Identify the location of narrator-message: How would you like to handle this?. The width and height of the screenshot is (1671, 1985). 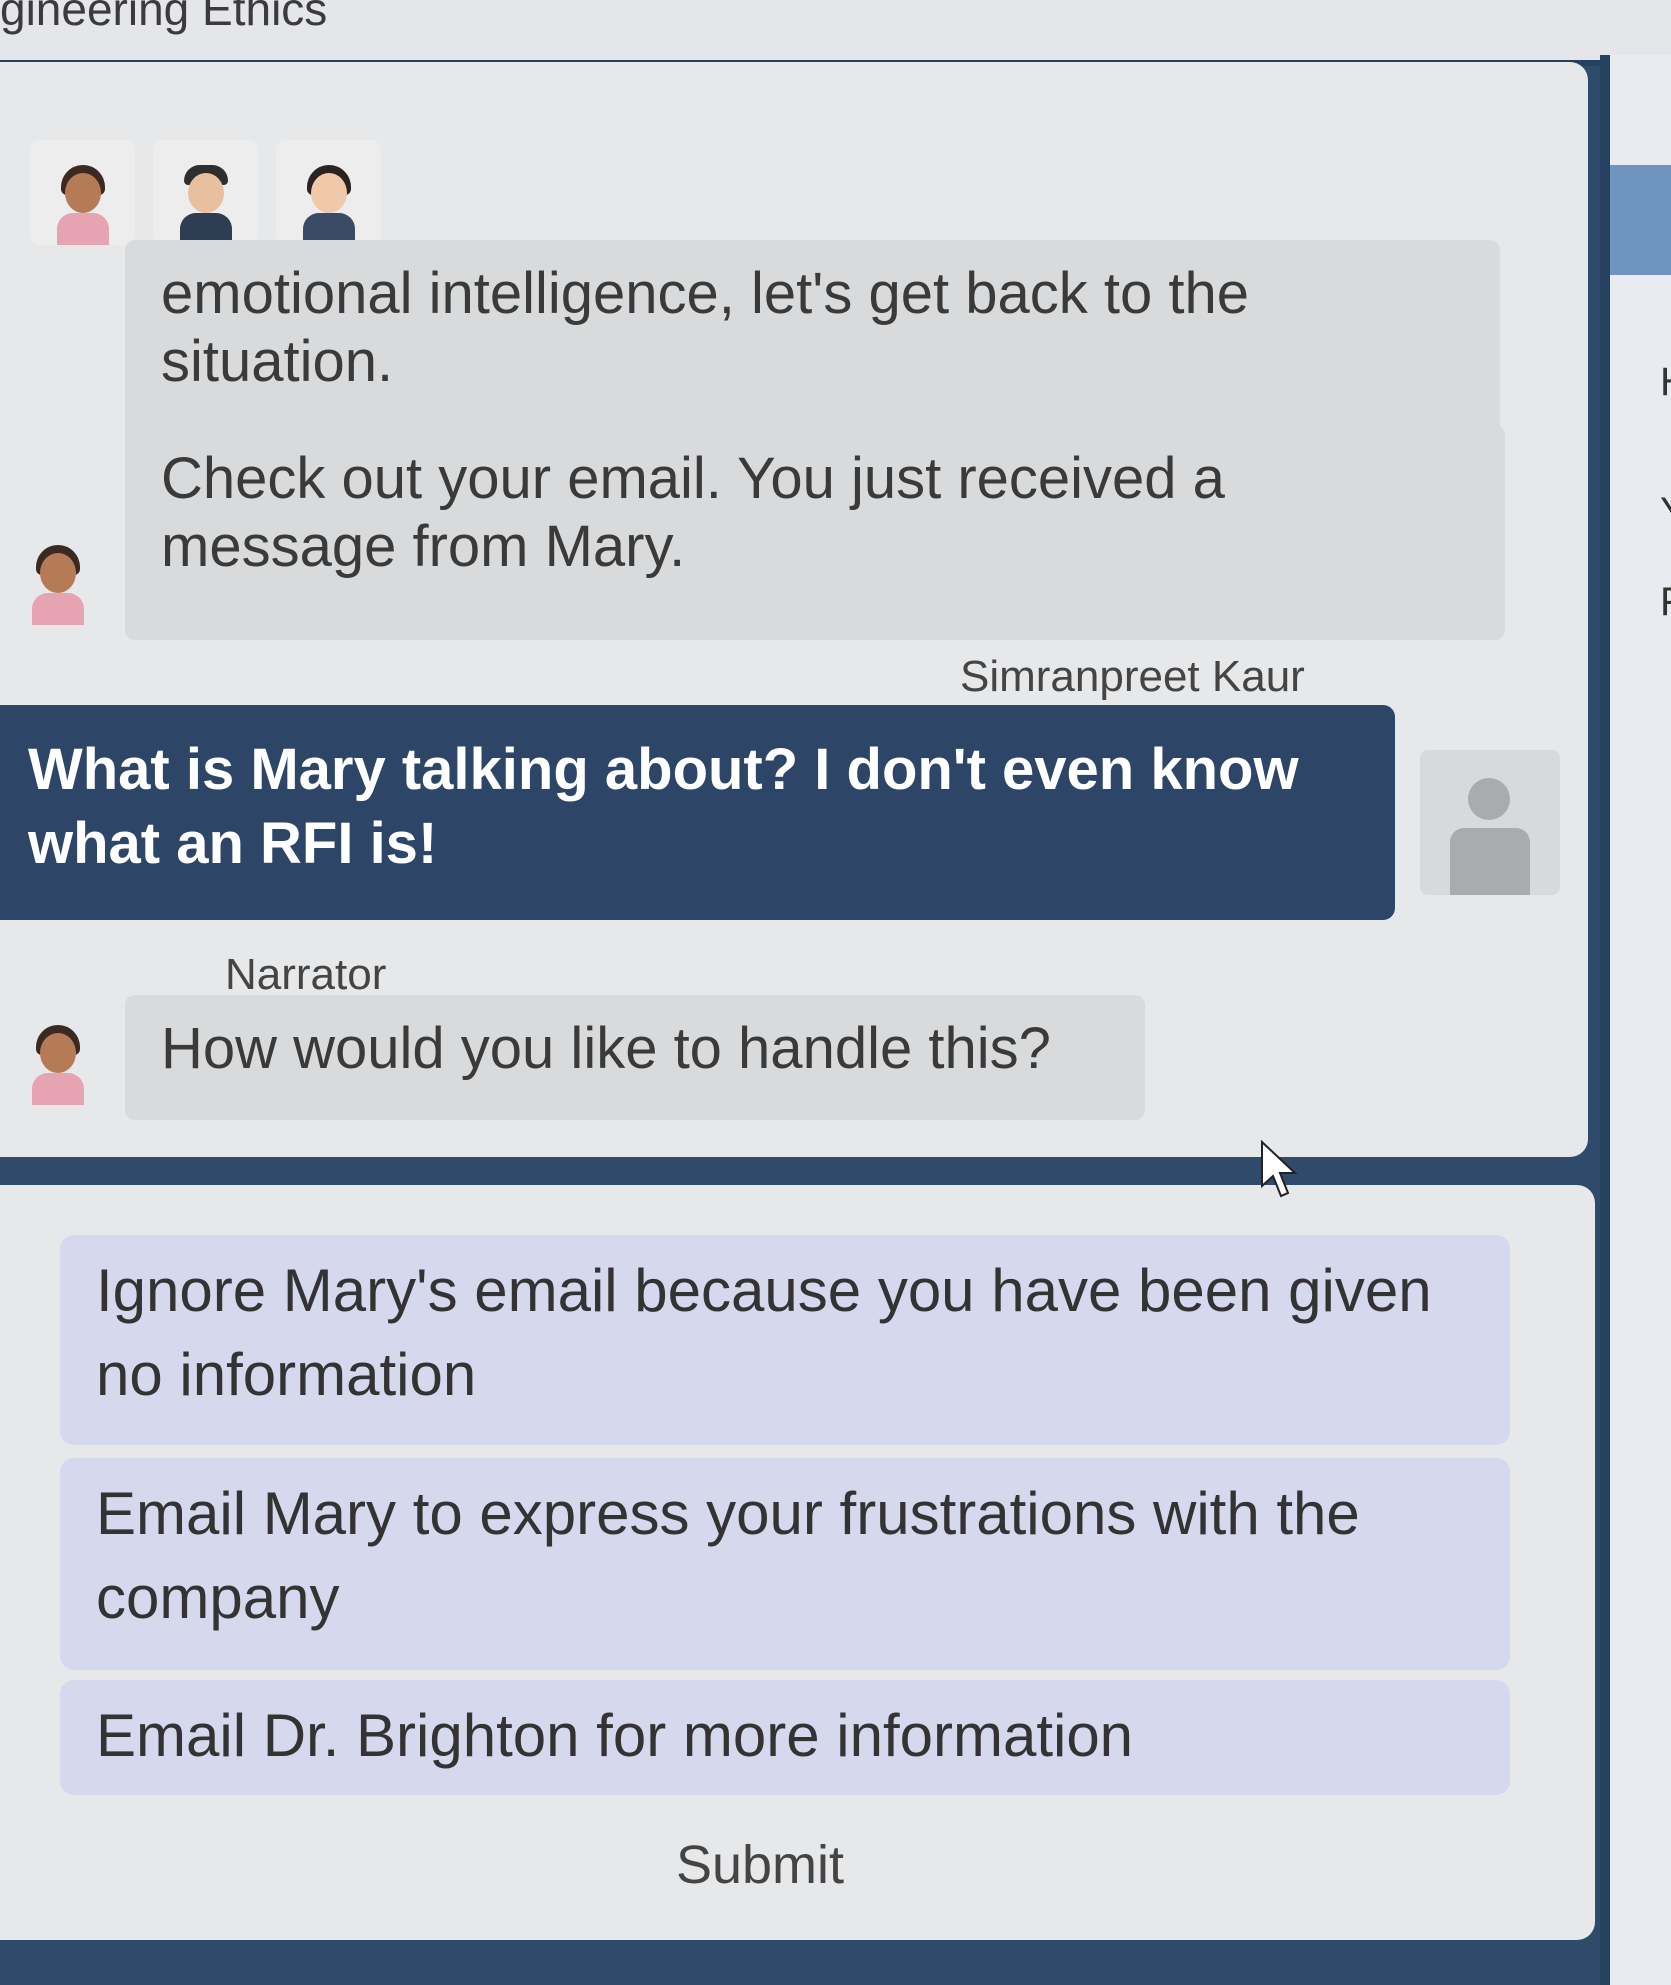
(635, 1057).